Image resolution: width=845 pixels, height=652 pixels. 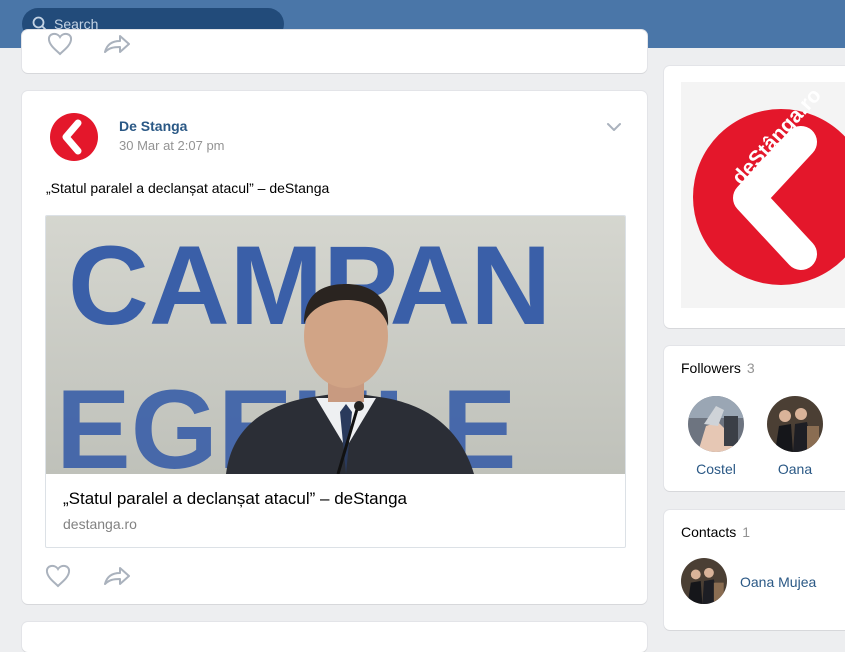 What do you see at coordinates (746, 532) in the screenshot?
I see `contacts-count: 1` at bounding box center [746, 532].